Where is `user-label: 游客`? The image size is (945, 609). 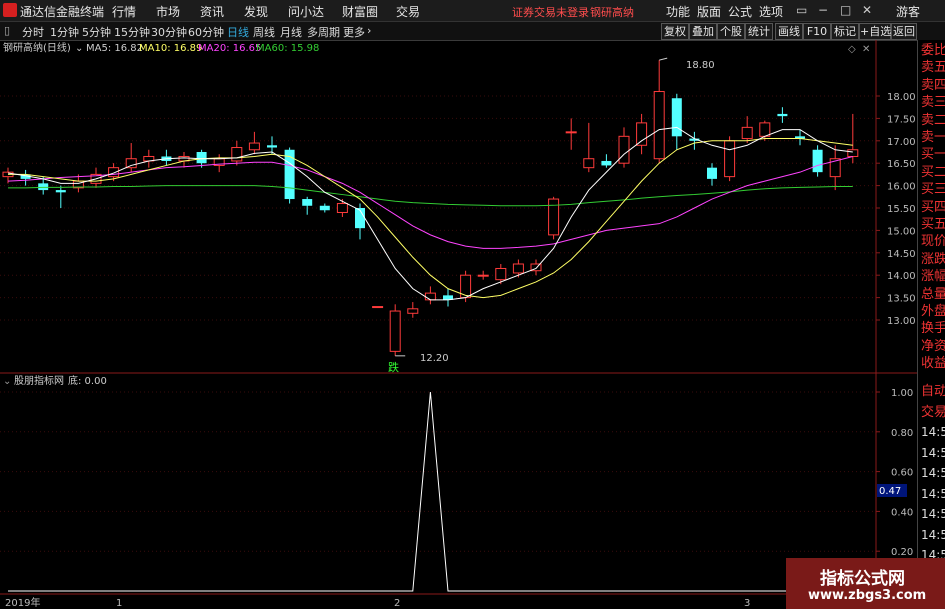
user-label: 游客 is located at coordinates (908, 11).